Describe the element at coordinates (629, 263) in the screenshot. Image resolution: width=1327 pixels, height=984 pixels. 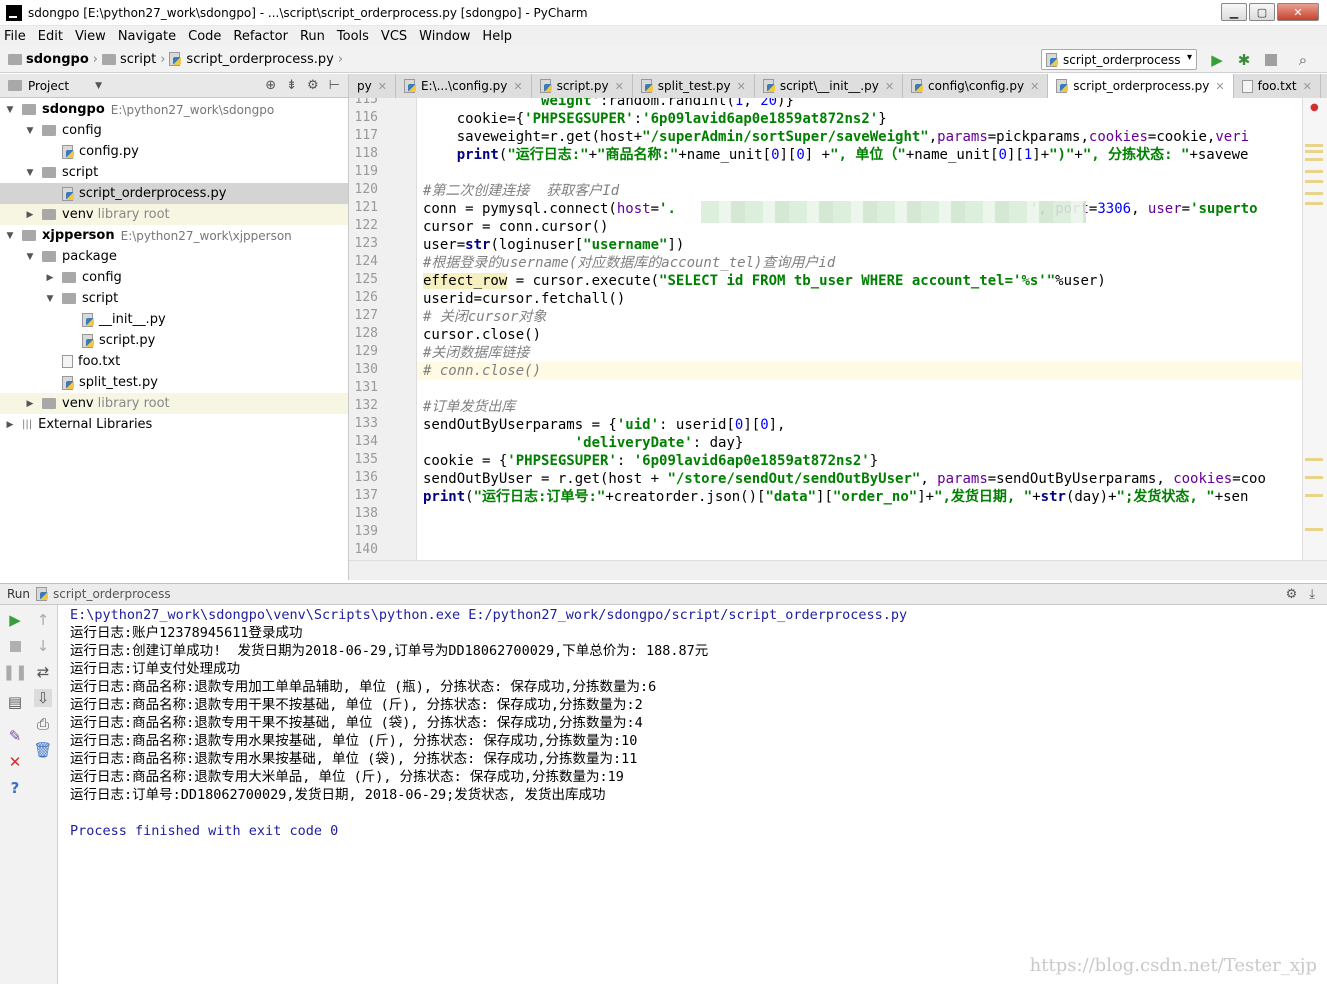
I see `code-line: #根据登录的username(对应数据库的account_tel)查询用户id` at that location.